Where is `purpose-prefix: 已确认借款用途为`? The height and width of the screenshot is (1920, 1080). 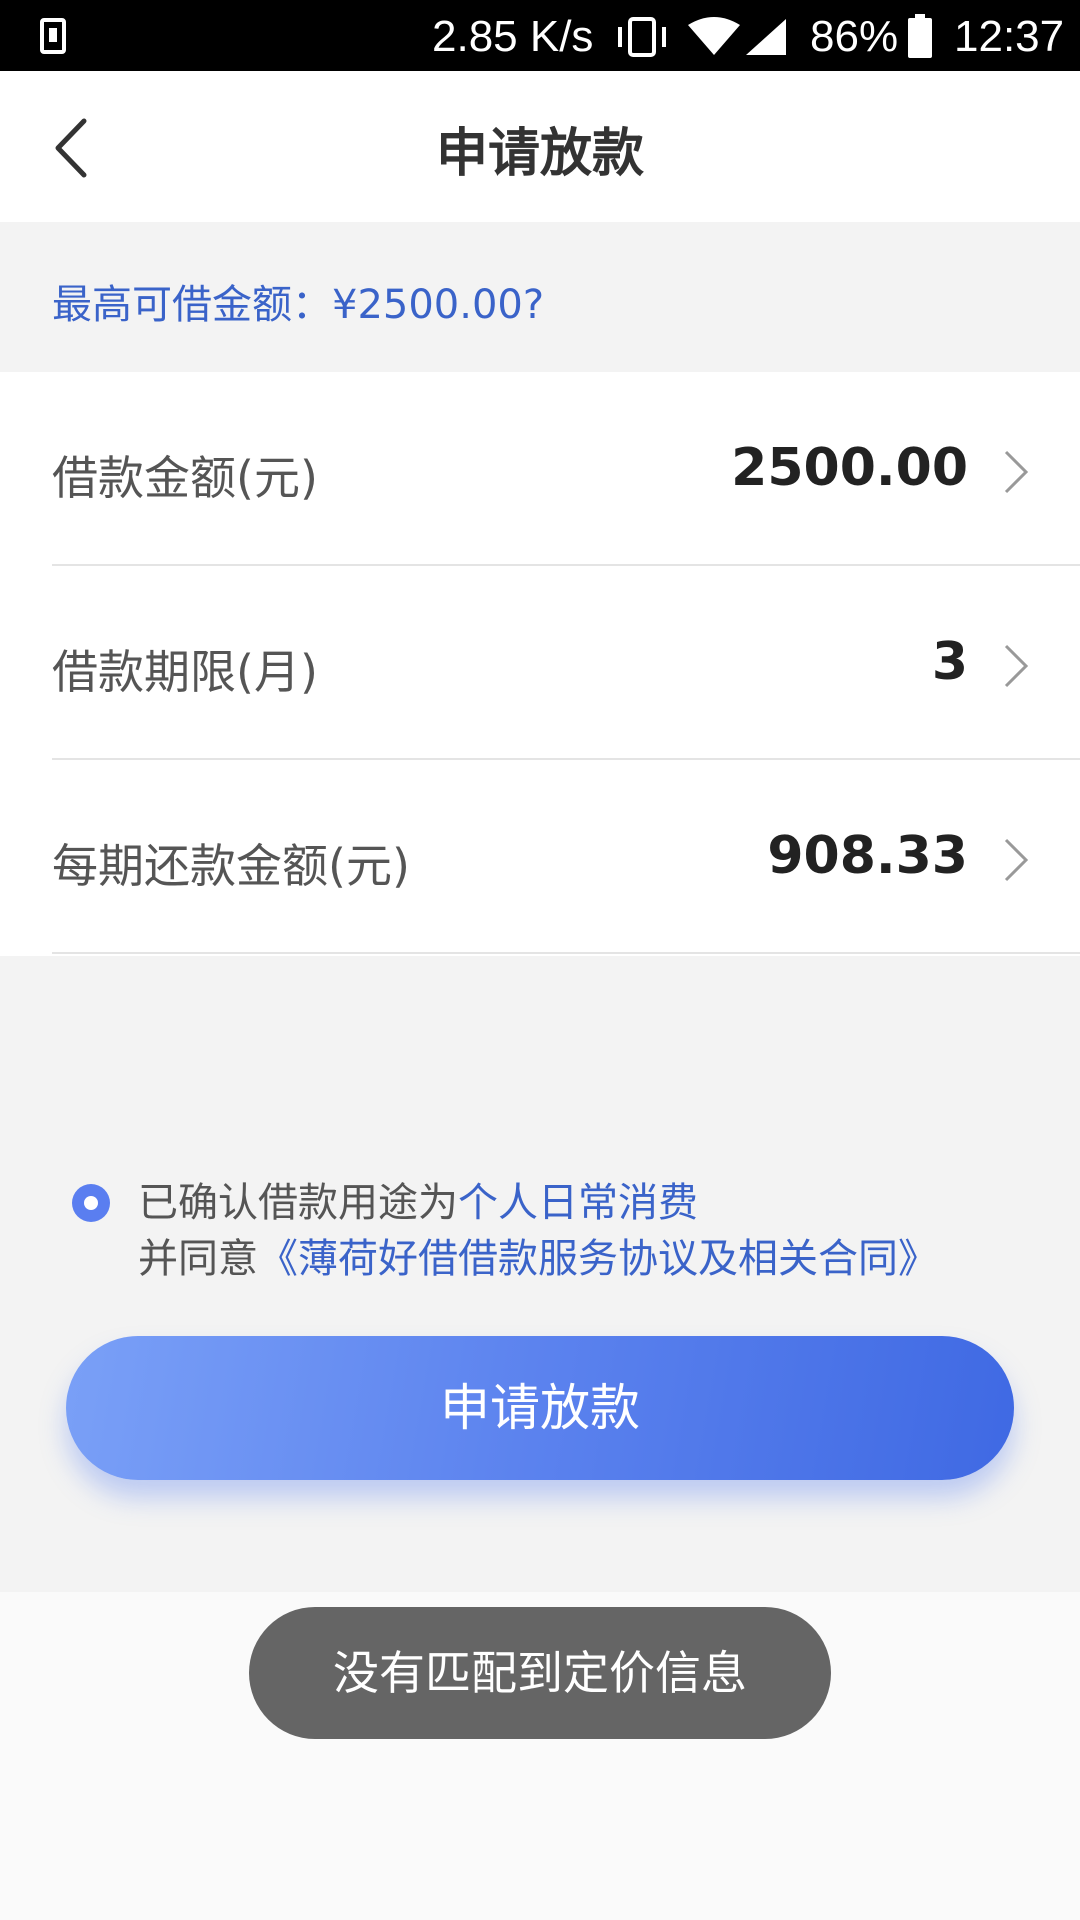 purpose-prefix: 已确认借款用途为 is located at coordinates (298, 1203).